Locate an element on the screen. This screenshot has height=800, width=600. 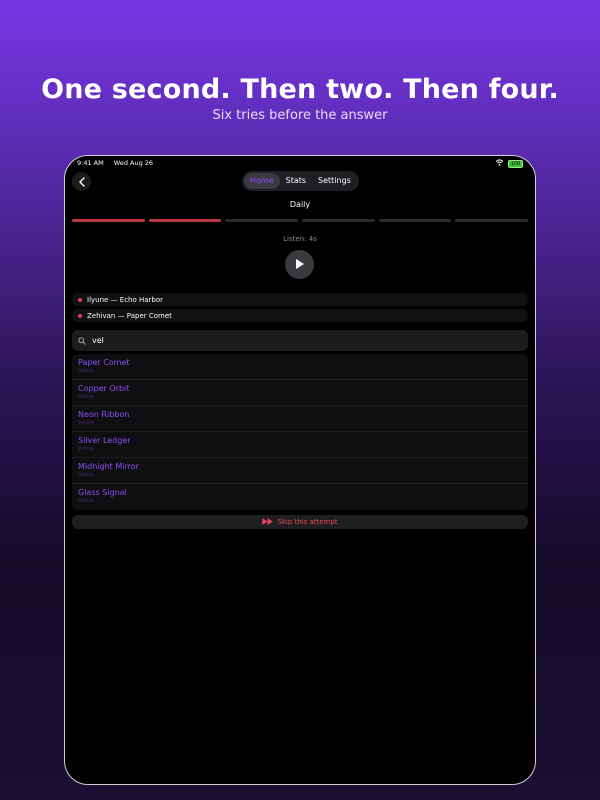
guess-row: Ilyune — Echo Harbor is located at coordinates (300, 299).